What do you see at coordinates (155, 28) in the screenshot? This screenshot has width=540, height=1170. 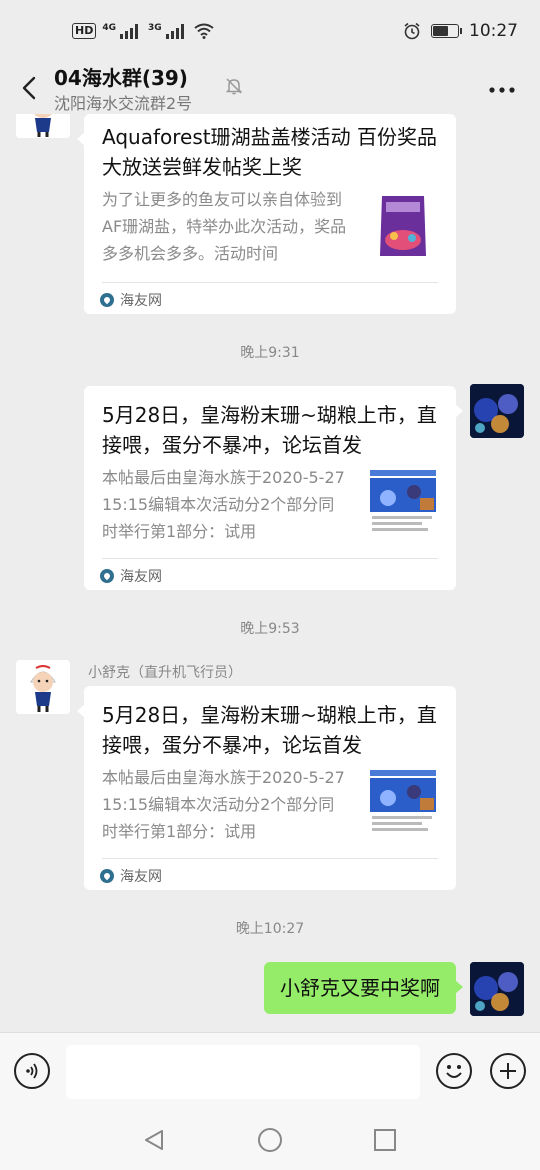 I see `sim2-network-label: 3G` at bounding box center [155, 28].